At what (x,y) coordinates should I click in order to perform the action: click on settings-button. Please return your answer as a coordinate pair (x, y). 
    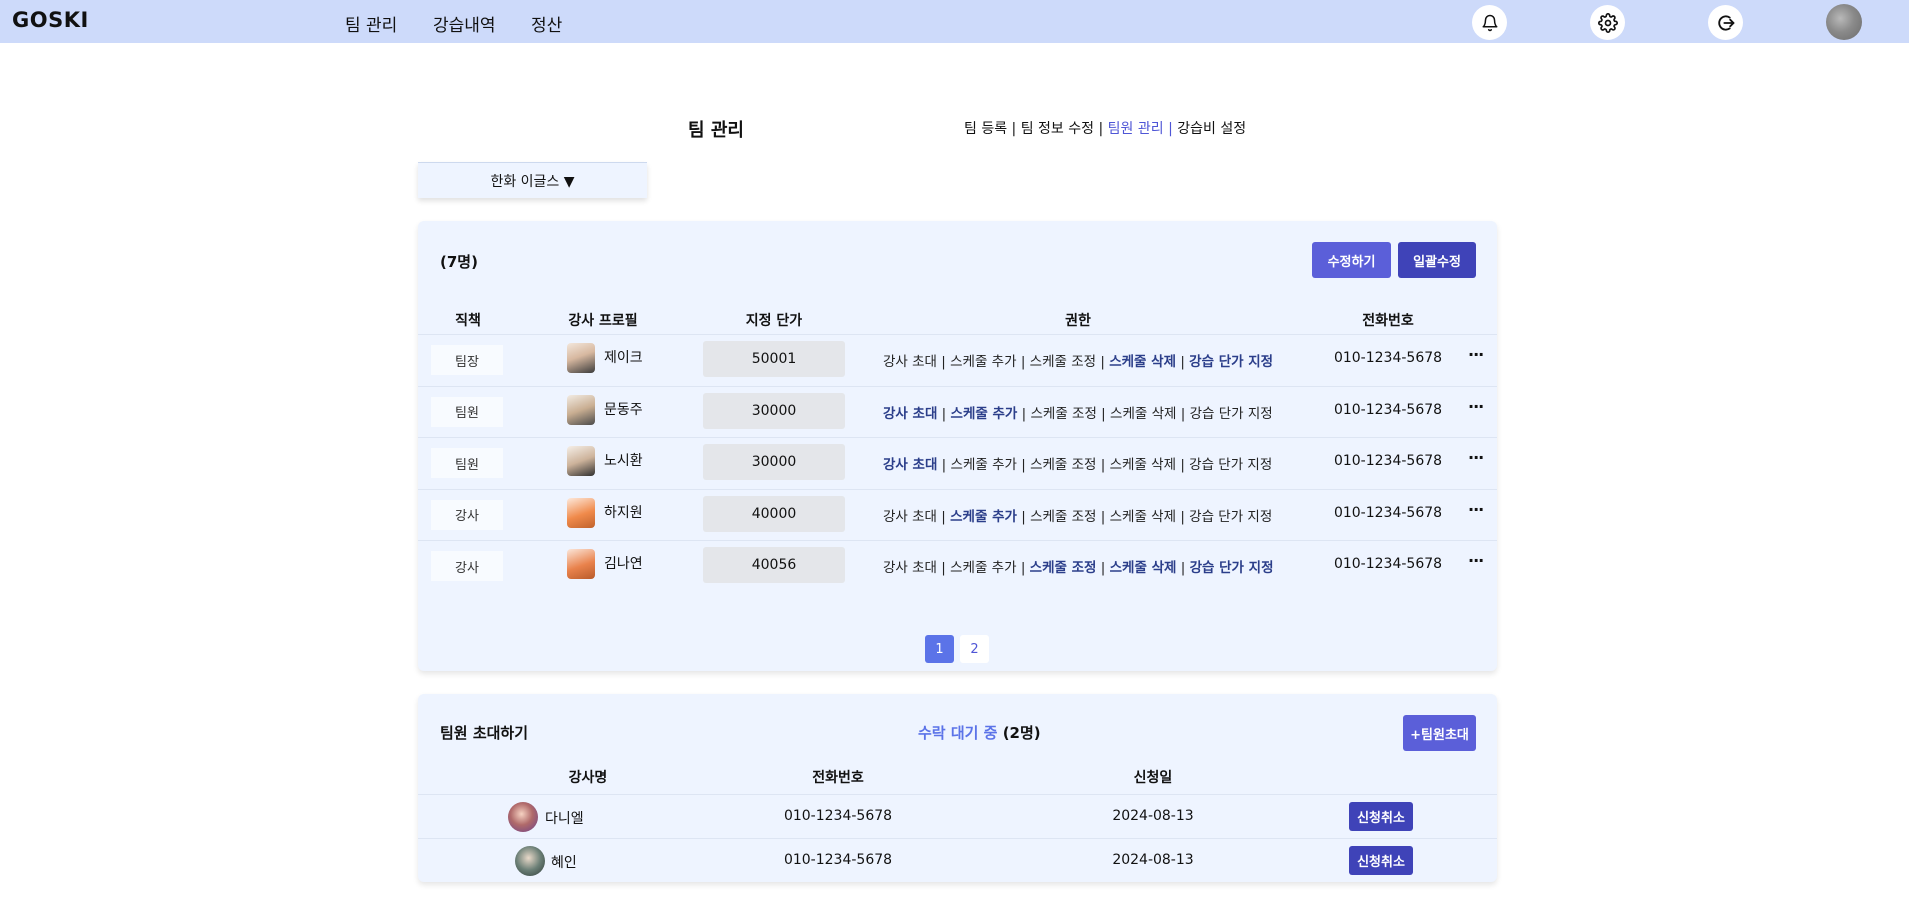
    Looking at the image, I should click on (1607, 22).